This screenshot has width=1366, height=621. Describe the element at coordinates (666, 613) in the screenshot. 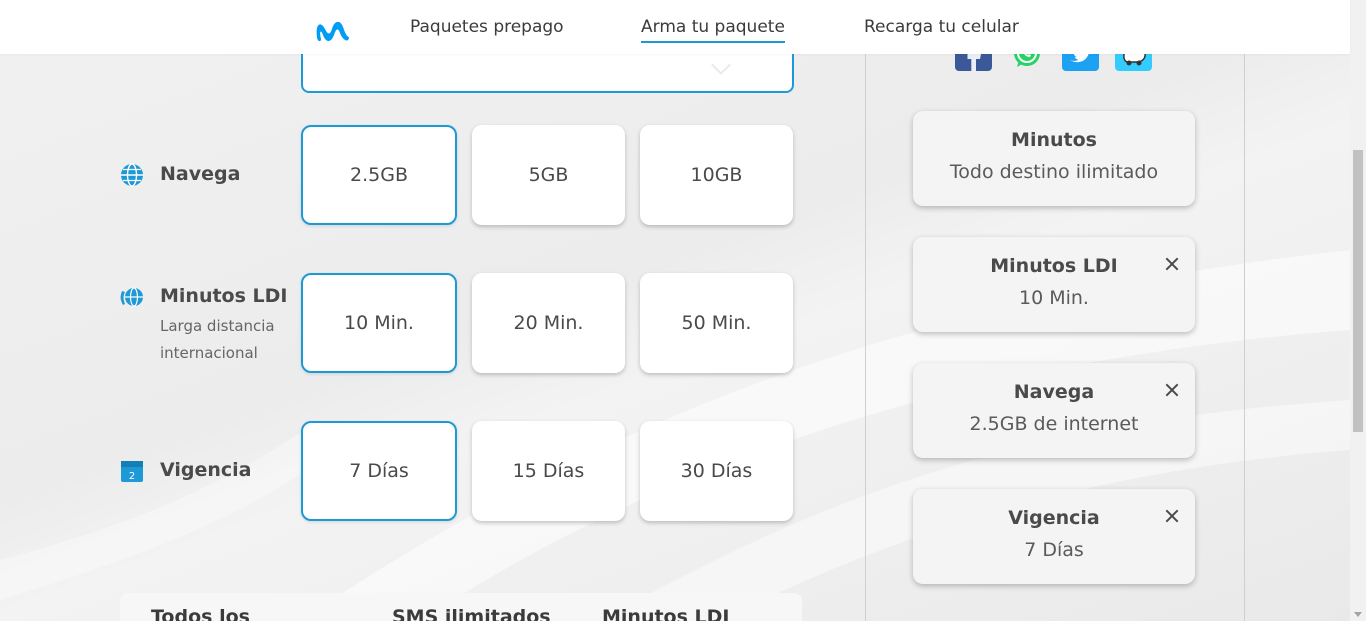

I see `benefit-ldi: Minutos LDI` at that location.